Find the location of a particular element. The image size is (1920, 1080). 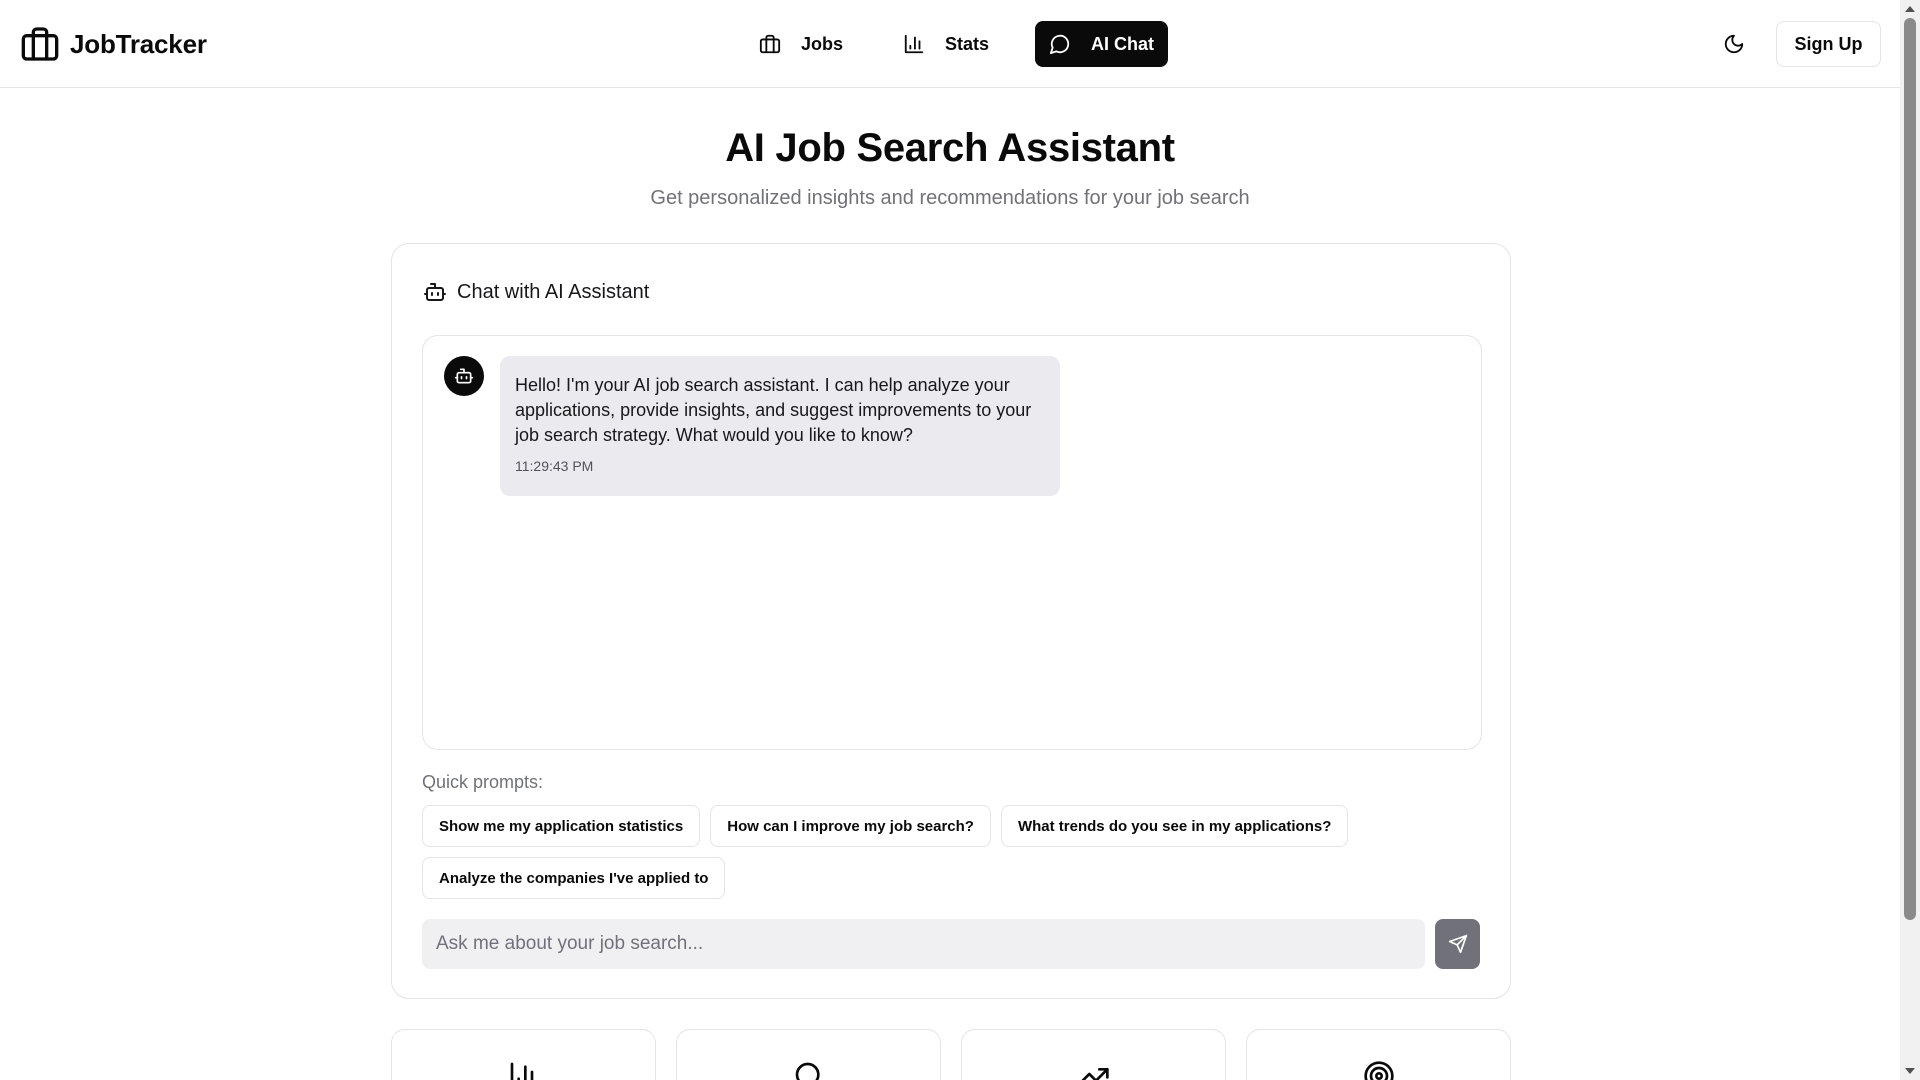

page-title: AI Job Search Assistant is located at coordinates (950, 148).